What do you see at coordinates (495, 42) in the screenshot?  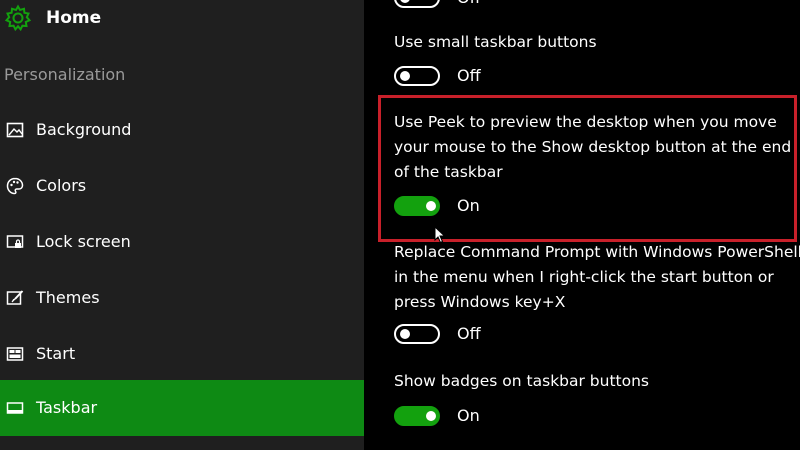 I see `setting-label-small-buttons: Use small taskbar buttons` at bounding box center [495, 42].